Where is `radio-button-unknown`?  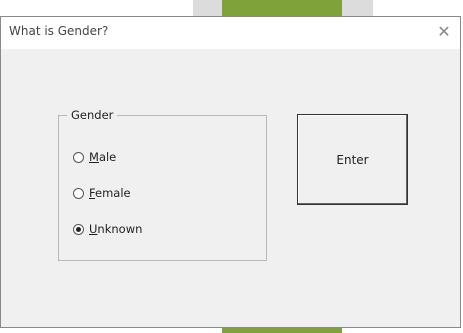
radio-button-unknown is located at coordinates (78, 229).